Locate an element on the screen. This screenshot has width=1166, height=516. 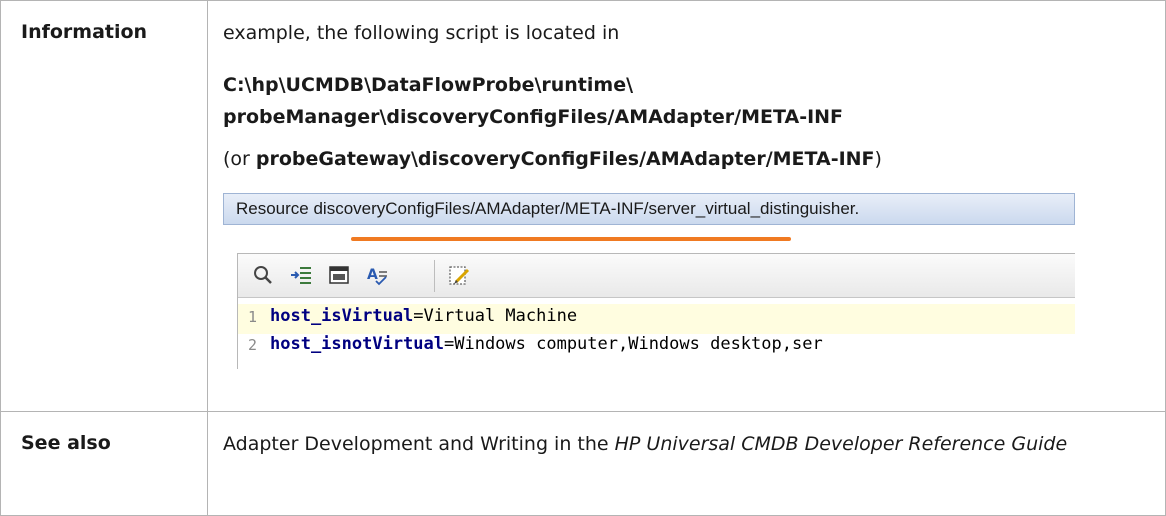
code-value: =Windows computer,Windows desktop,ser is located at coordinates (633, 344).